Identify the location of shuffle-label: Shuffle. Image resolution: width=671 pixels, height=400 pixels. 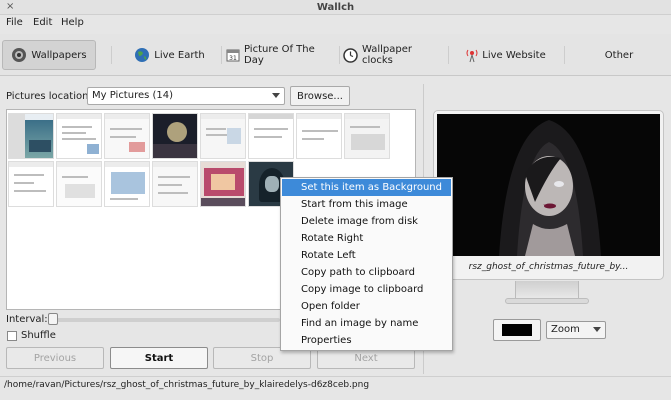
(38, 335).